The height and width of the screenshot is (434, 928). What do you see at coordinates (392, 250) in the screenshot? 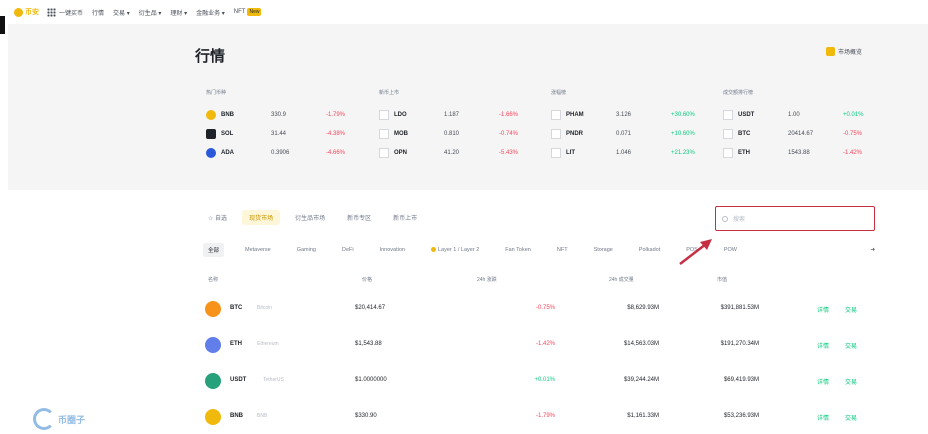
I see `category-tab-innovation: Innovation` at bounding box center [392, 250].